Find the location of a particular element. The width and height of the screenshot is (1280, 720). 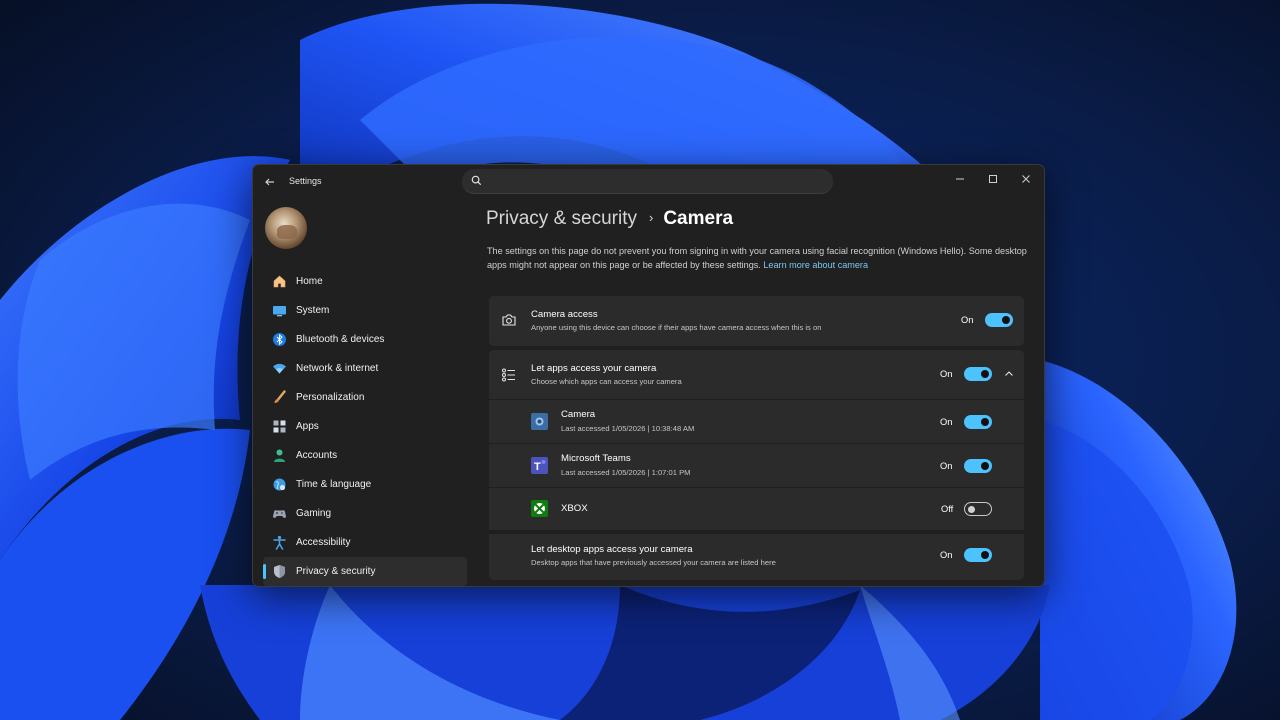

camera-access-title: Camera access is located at coordinates (564, 314).